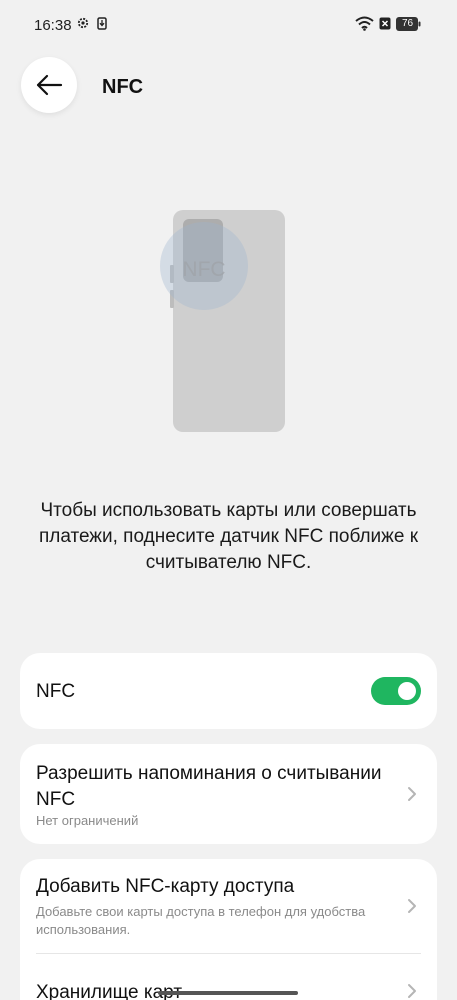 The height and width of the screenshot is (1000, 457). What do you see at coordinates (228, 691) in the screenshot?
I see `nfc-toggle-card: NFC` at bounding box center [228, 691].